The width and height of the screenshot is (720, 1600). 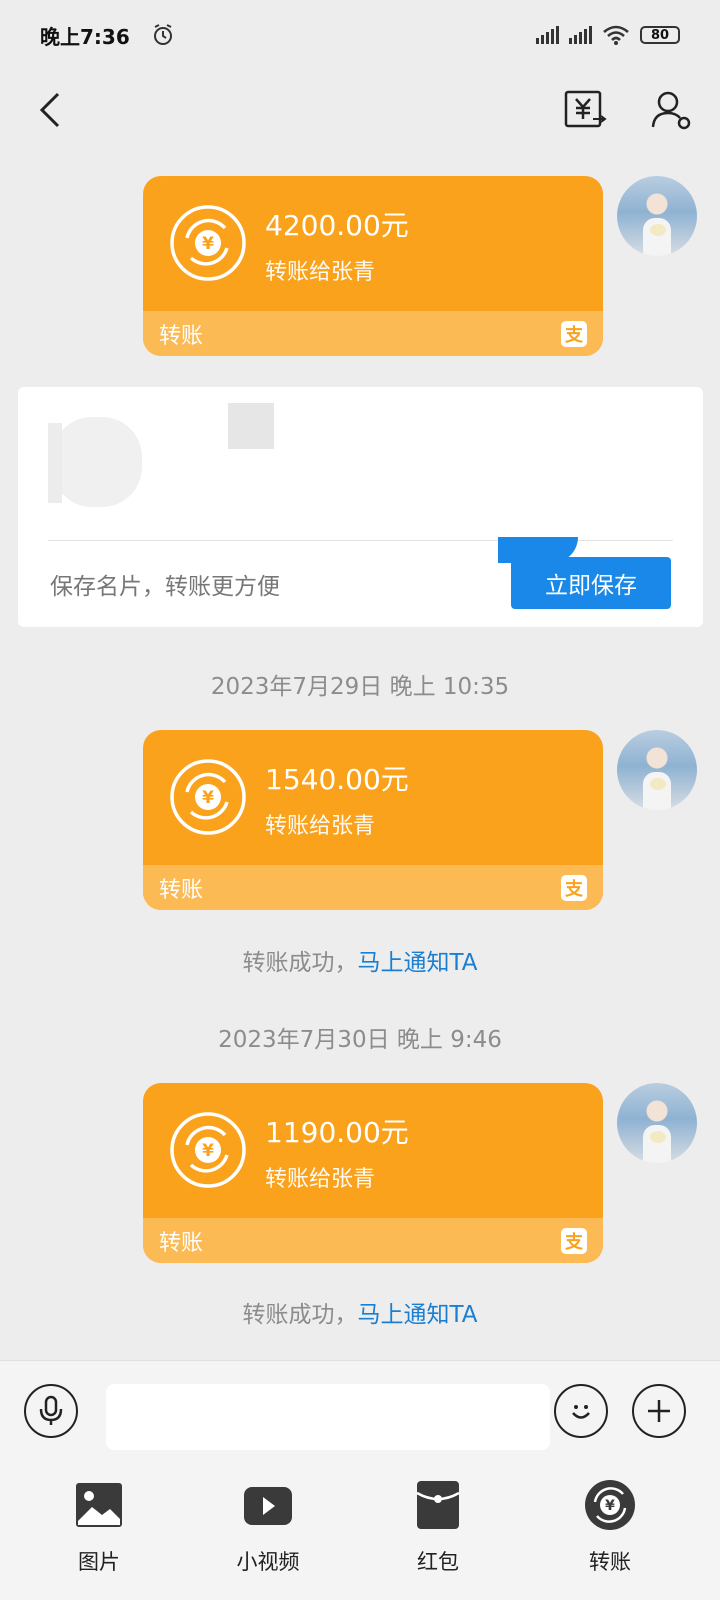 What do you see at coordinates (360, 687) in the screenshot?
I see `timestamp: 2023年7月29日 晚上 10:35` at bounding box center [360, 687].